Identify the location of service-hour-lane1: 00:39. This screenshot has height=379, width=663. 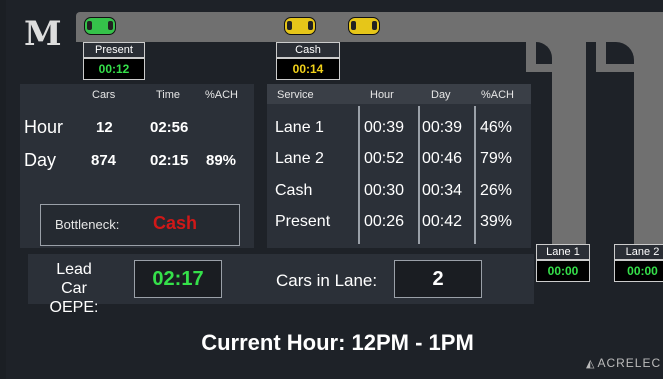
(384, 127).